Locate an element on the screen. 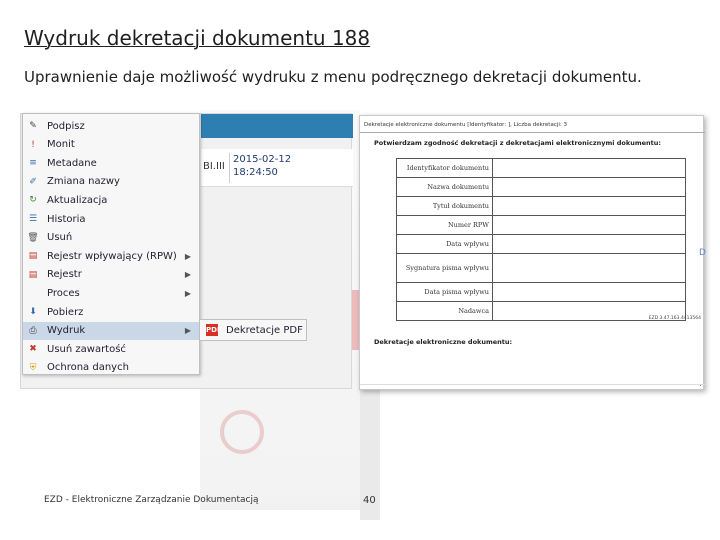  table-row: Data wpływu is located at coordinates (541, 244).